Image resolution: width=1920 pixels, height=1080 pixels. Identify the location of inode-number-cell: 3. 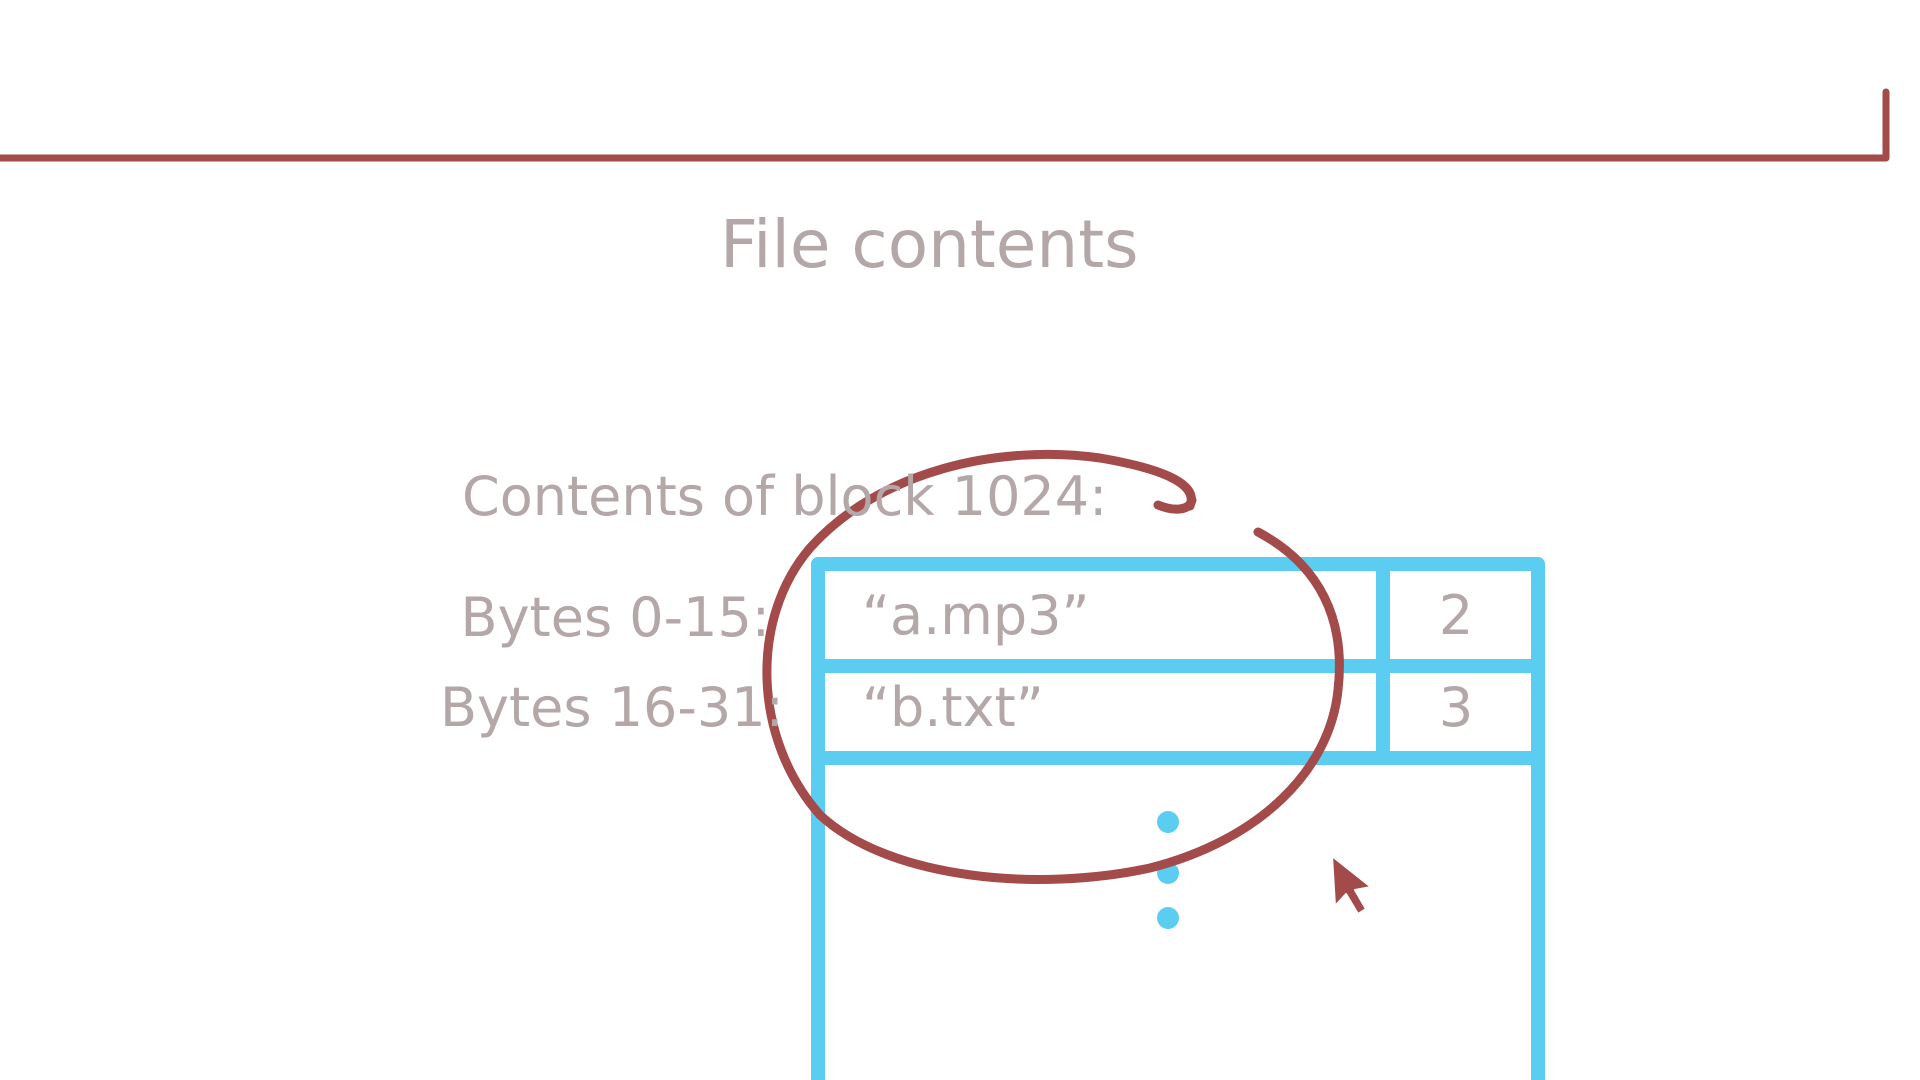
(1456, 707).